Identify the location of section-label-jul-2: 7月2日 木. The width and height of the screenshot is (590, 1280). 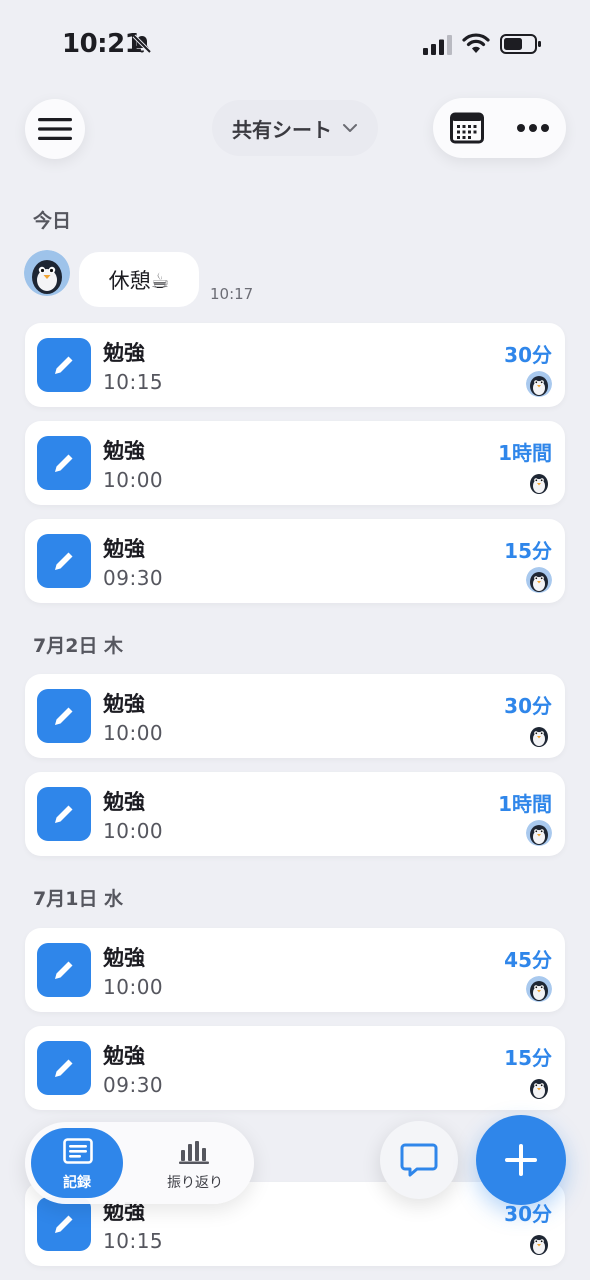
(78, 646).